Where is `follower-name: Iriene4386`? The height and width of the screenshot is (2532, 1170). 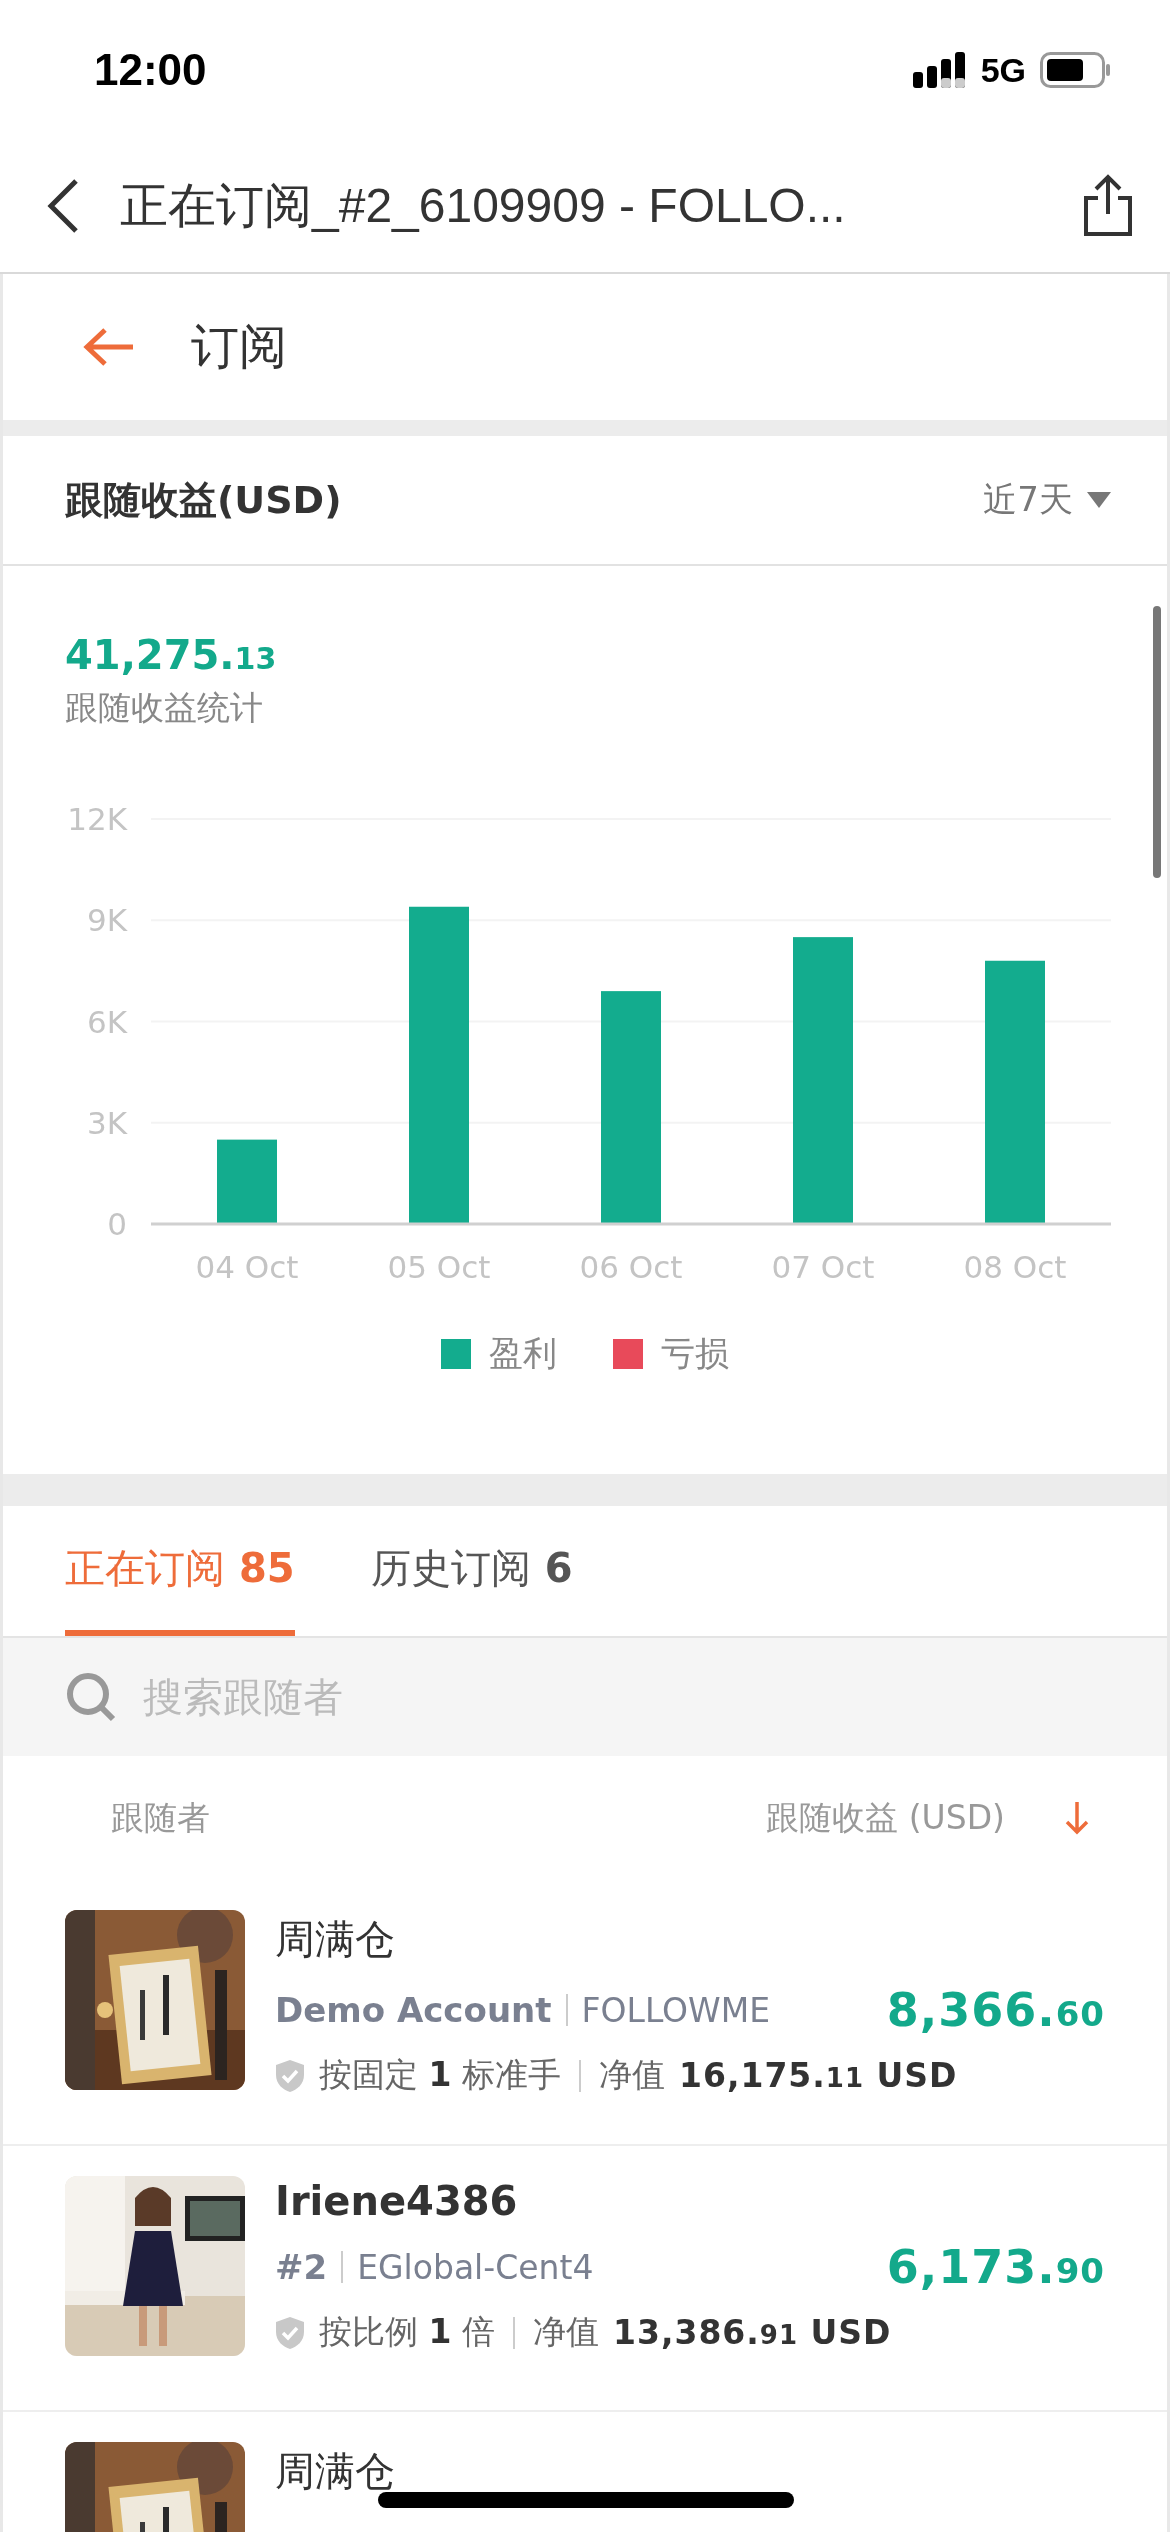 follower-name: Iriene4386 is located at coordinates (397, 2201).